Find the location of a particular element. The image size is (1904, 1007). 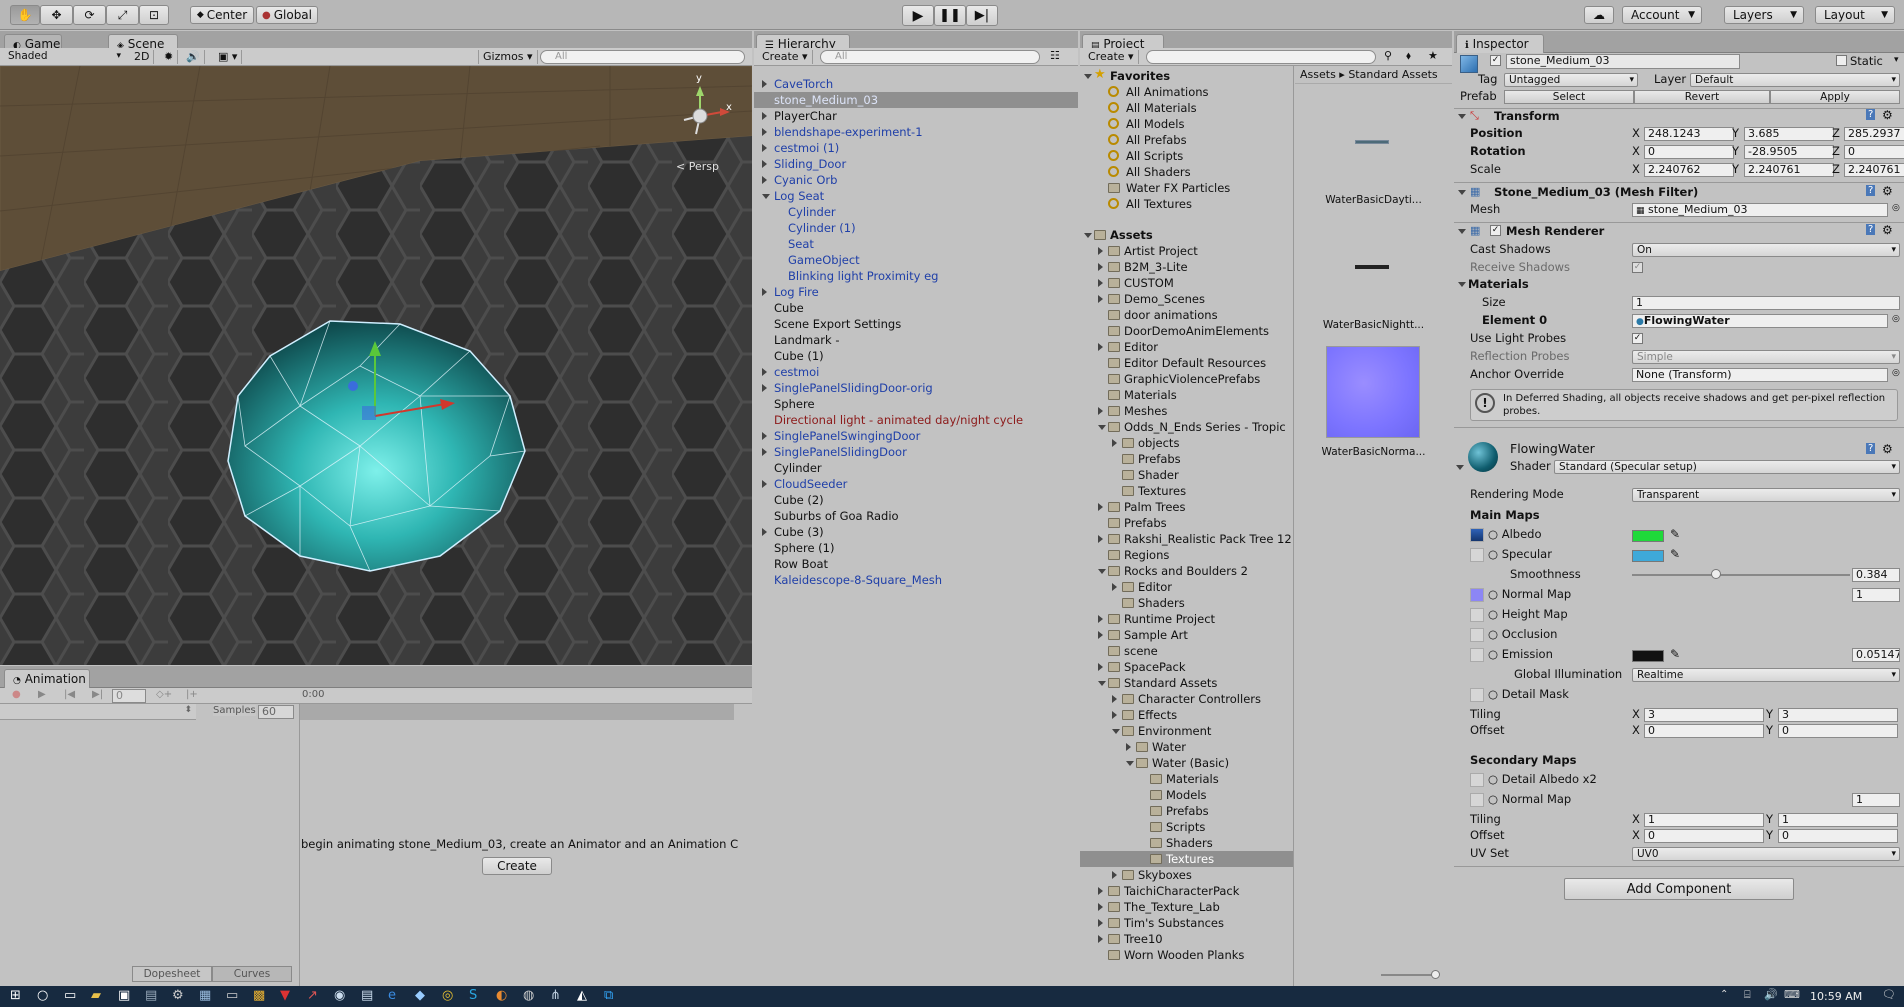

file-explorer-icon: ▰ is located at coordinates (96, 995).